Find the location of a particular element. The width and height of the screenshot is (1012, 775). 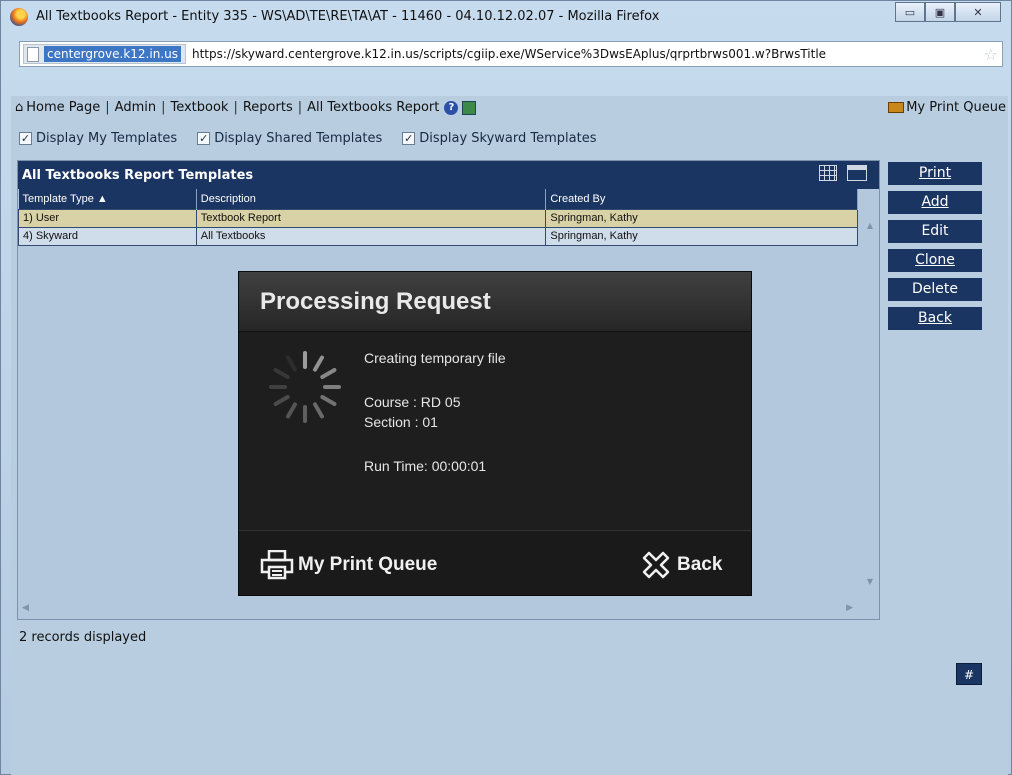

grid-settings-icon is located at coordinates (828, 173).